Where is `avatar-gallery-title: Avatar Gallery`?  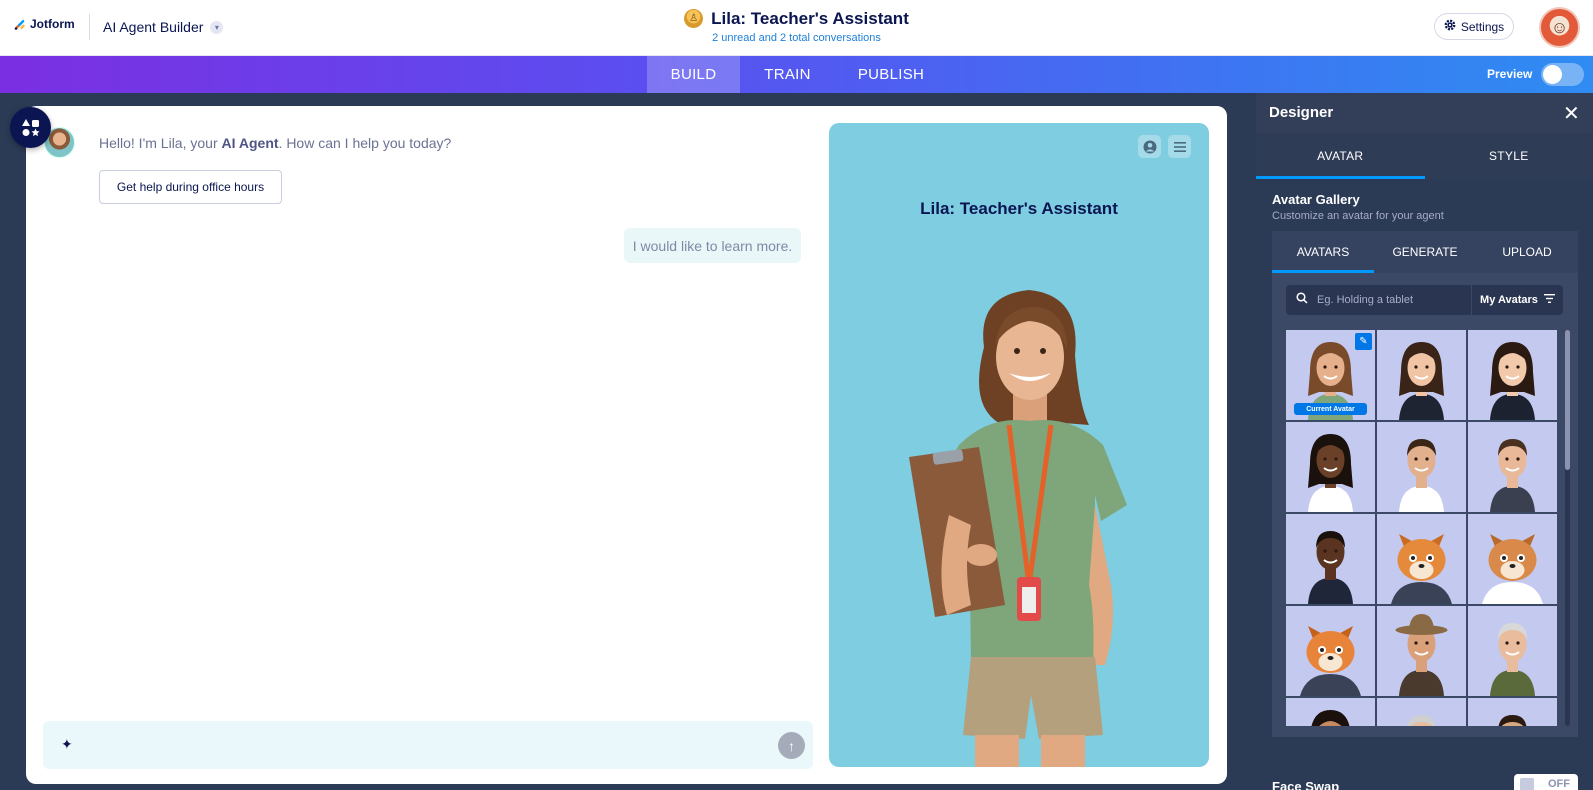 avatar-gallery-title: Avatar Gallery is located at coordinates (1316, 199).